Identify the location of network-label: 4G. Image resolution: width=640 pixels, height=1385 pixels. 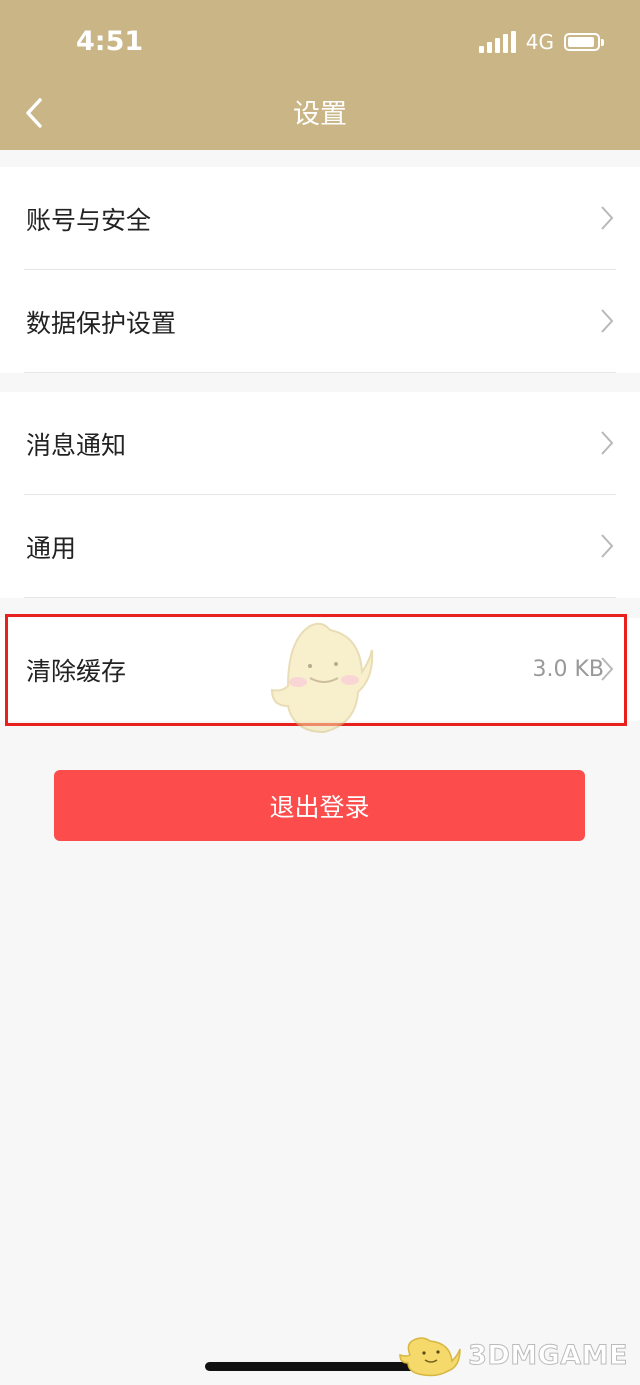
(539, 42).